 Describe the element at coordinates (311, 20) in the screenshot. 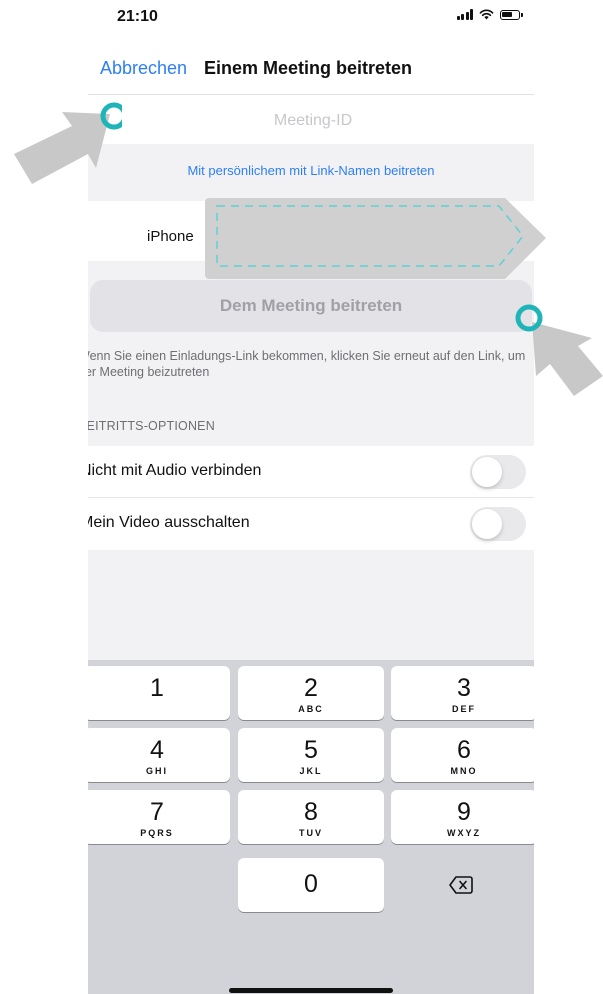

I see `status-bar: 21:10` at that location.